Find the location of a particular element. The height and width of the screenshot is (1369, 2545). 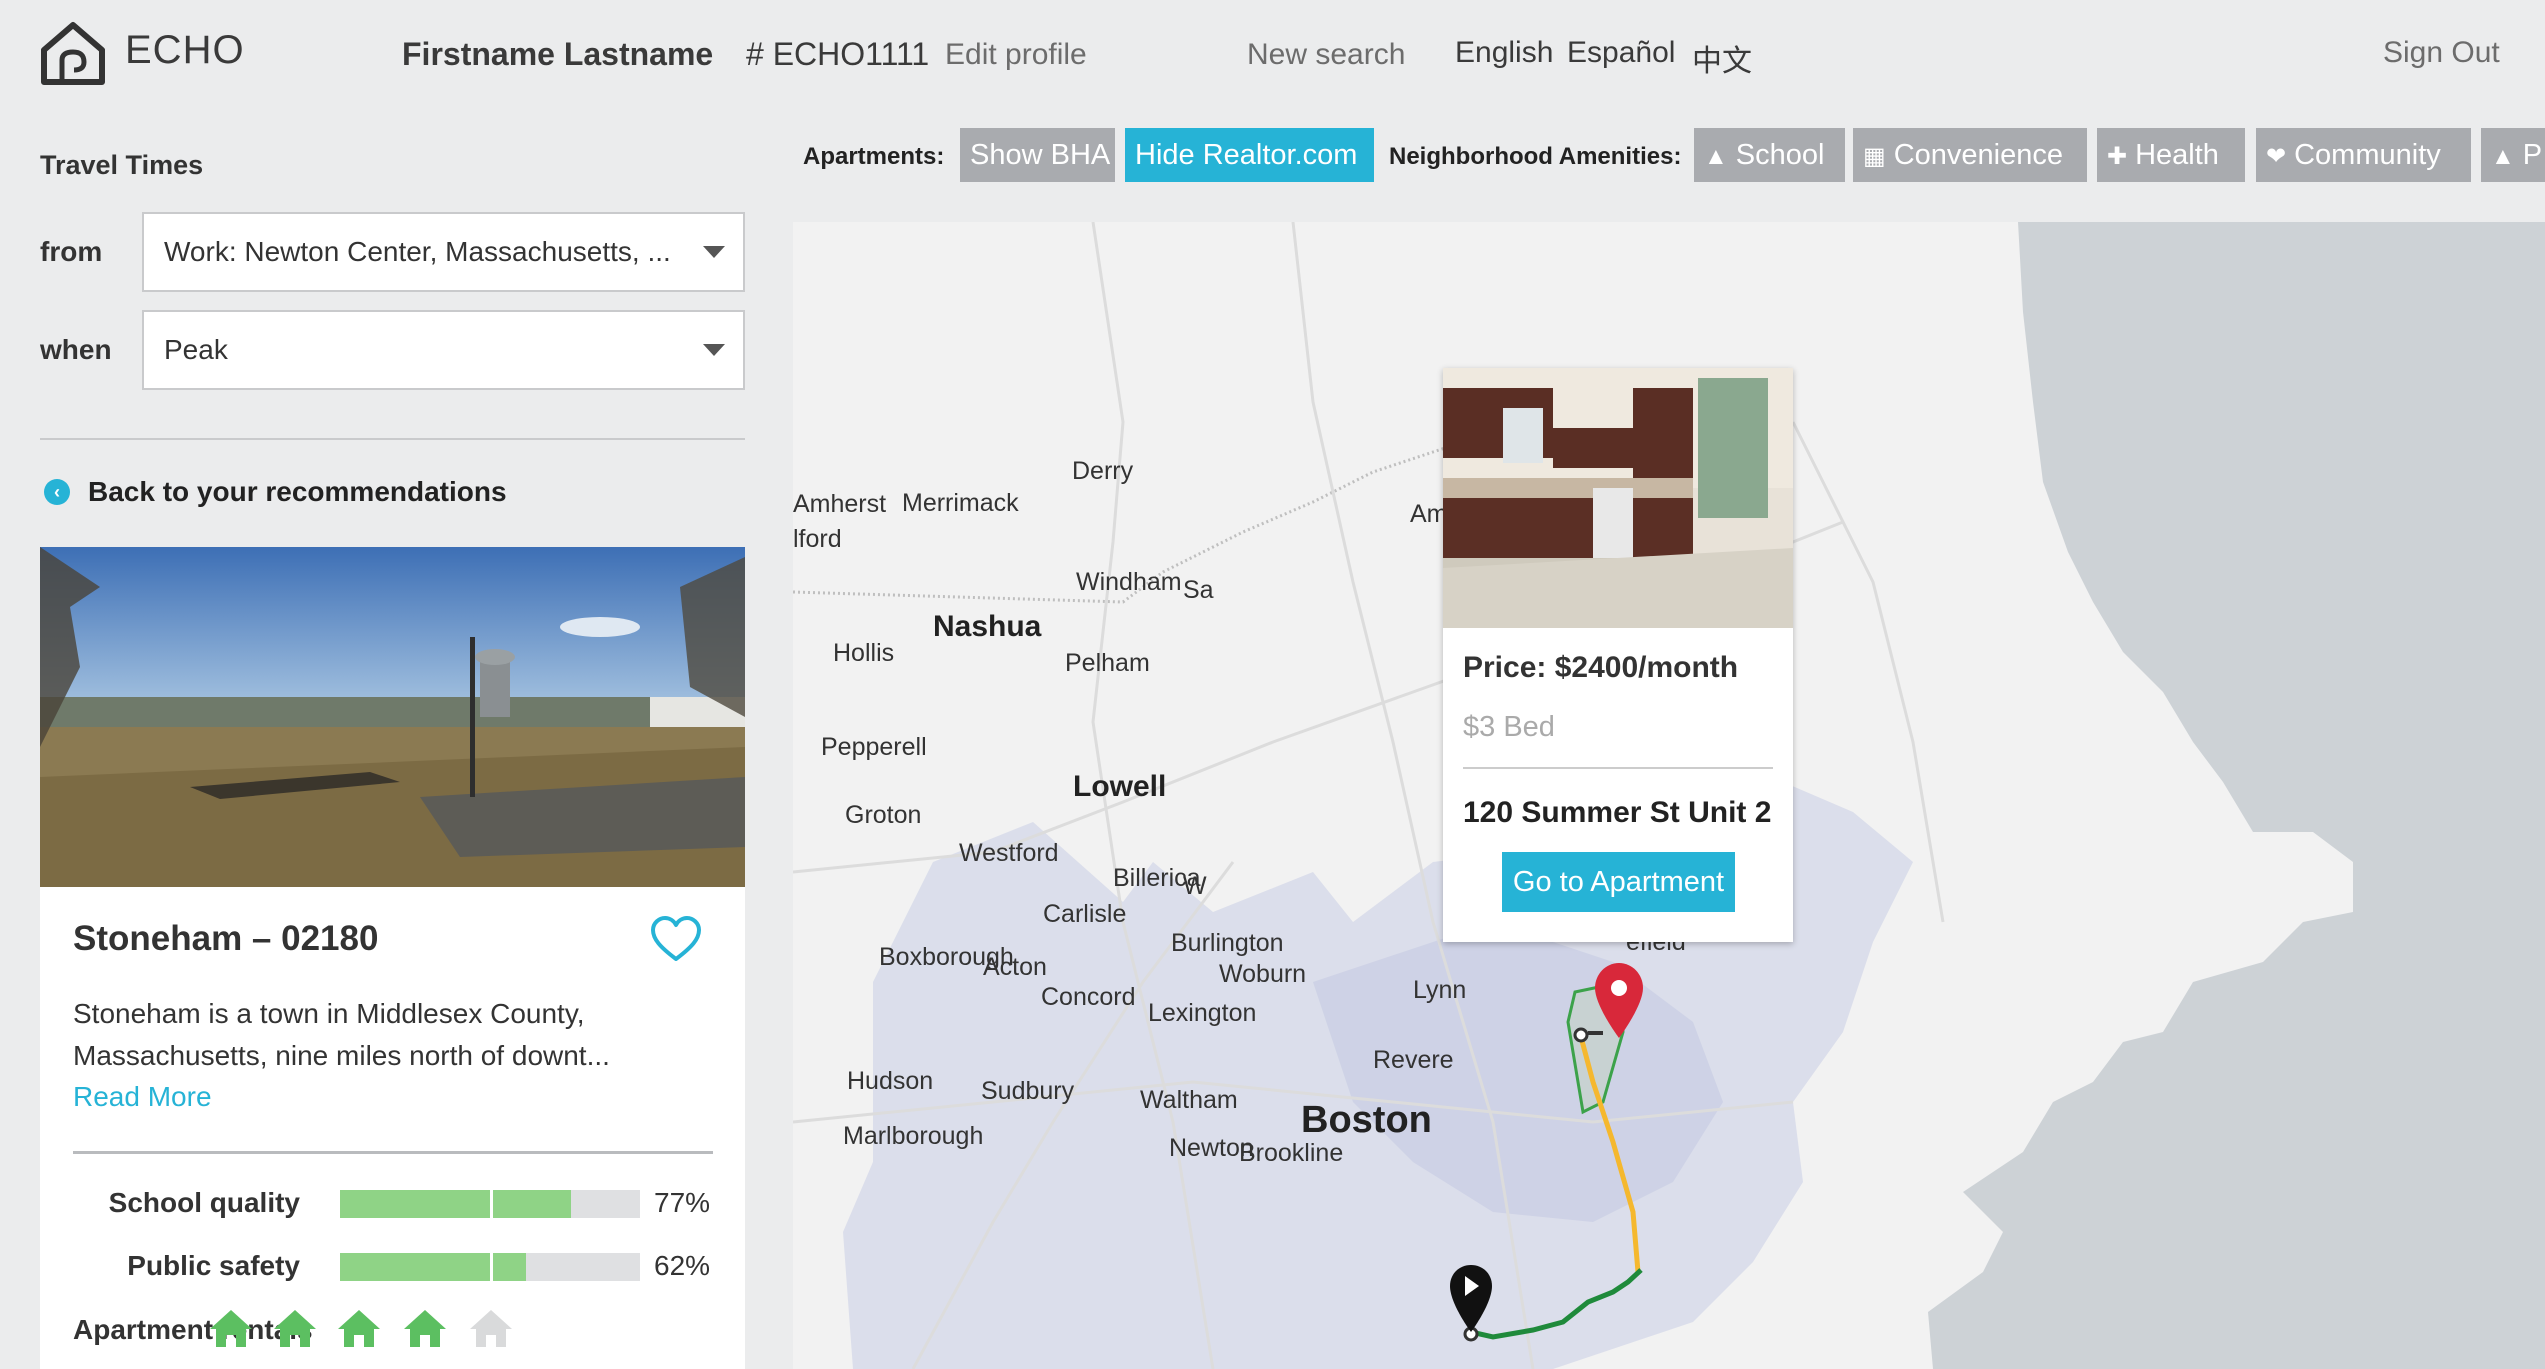

amenity-parks-button: ▲ P is located at coordinates (2513, 155).